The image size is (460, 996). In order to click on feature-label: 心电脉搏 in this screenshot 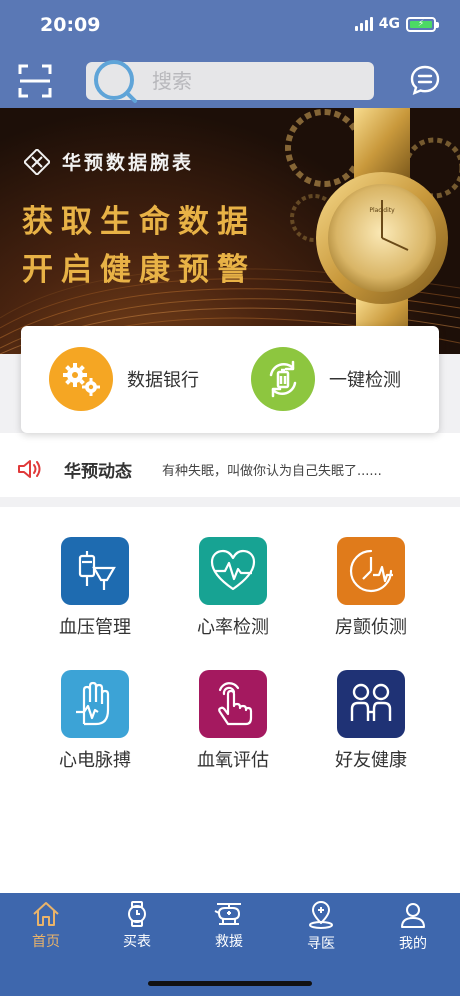, I will do `click(95, 760)`.